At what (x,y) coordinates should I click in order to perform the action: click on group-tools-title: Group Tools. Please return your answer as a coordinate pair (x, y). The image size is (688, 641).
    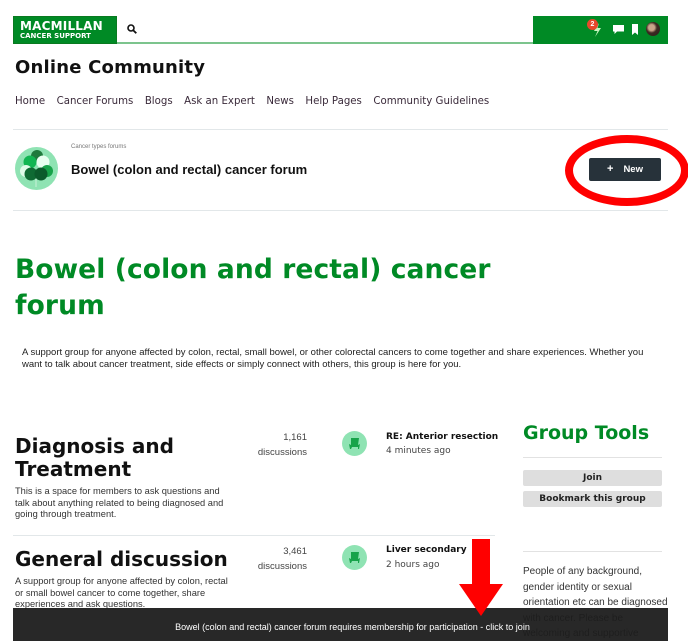
    Looking at the image, I should click on (586, 433).